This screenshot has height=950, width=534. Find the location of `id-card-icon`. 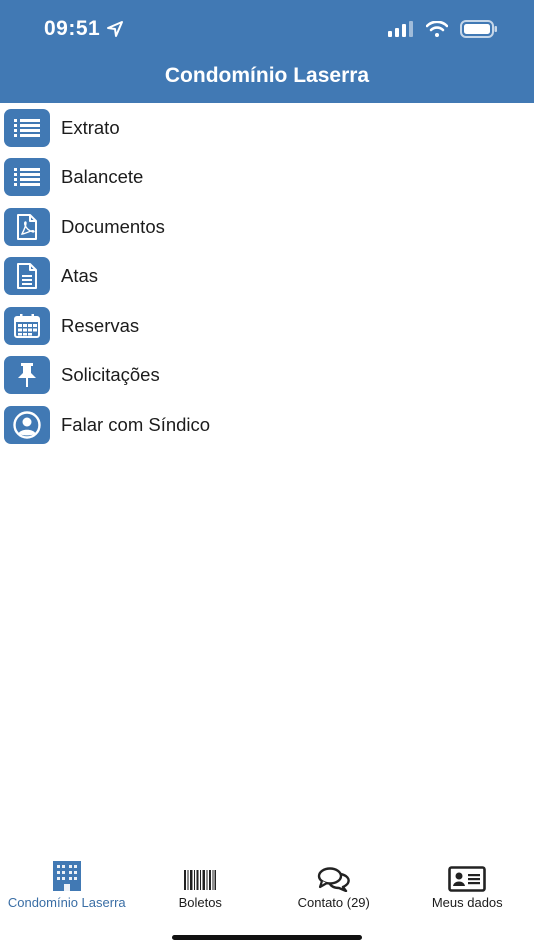

id-card-icon is located at coordinates (467, 875).